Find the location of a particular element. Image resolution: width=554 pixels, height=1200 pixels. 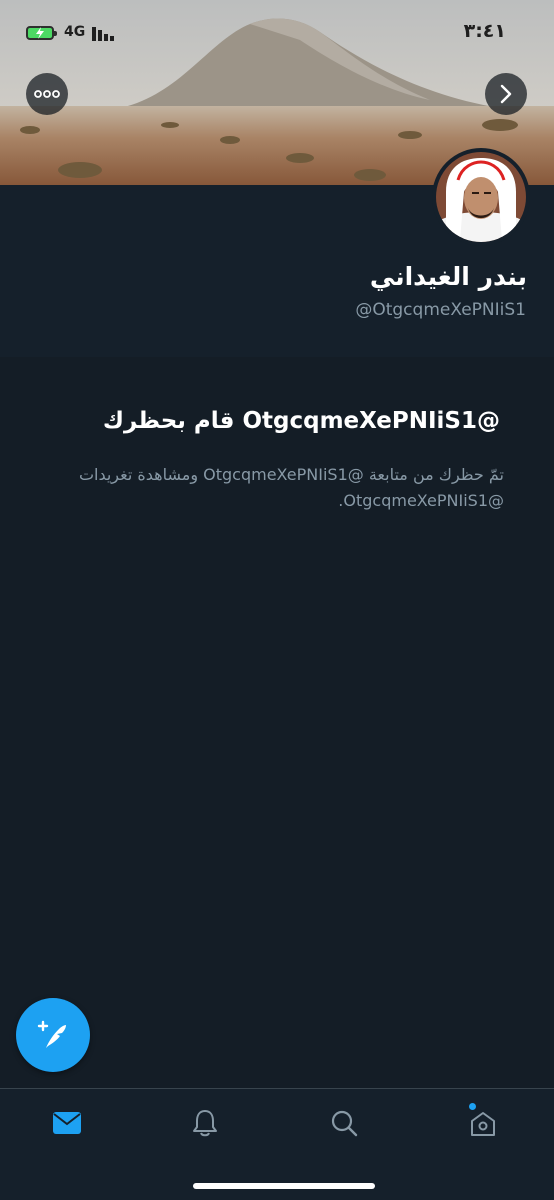

network-type: 4G is located at coordinates (75, 32).